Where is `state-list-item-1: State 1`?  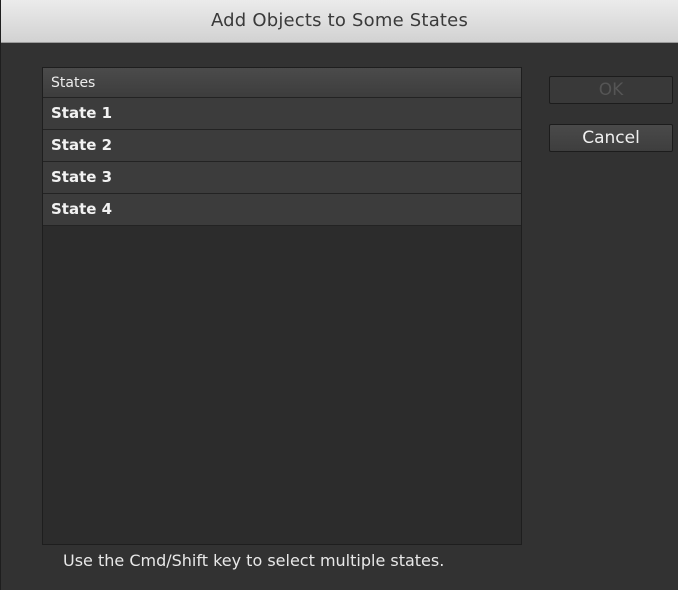
state-list-item-1: State 1 is located at coordinates (282, 114).